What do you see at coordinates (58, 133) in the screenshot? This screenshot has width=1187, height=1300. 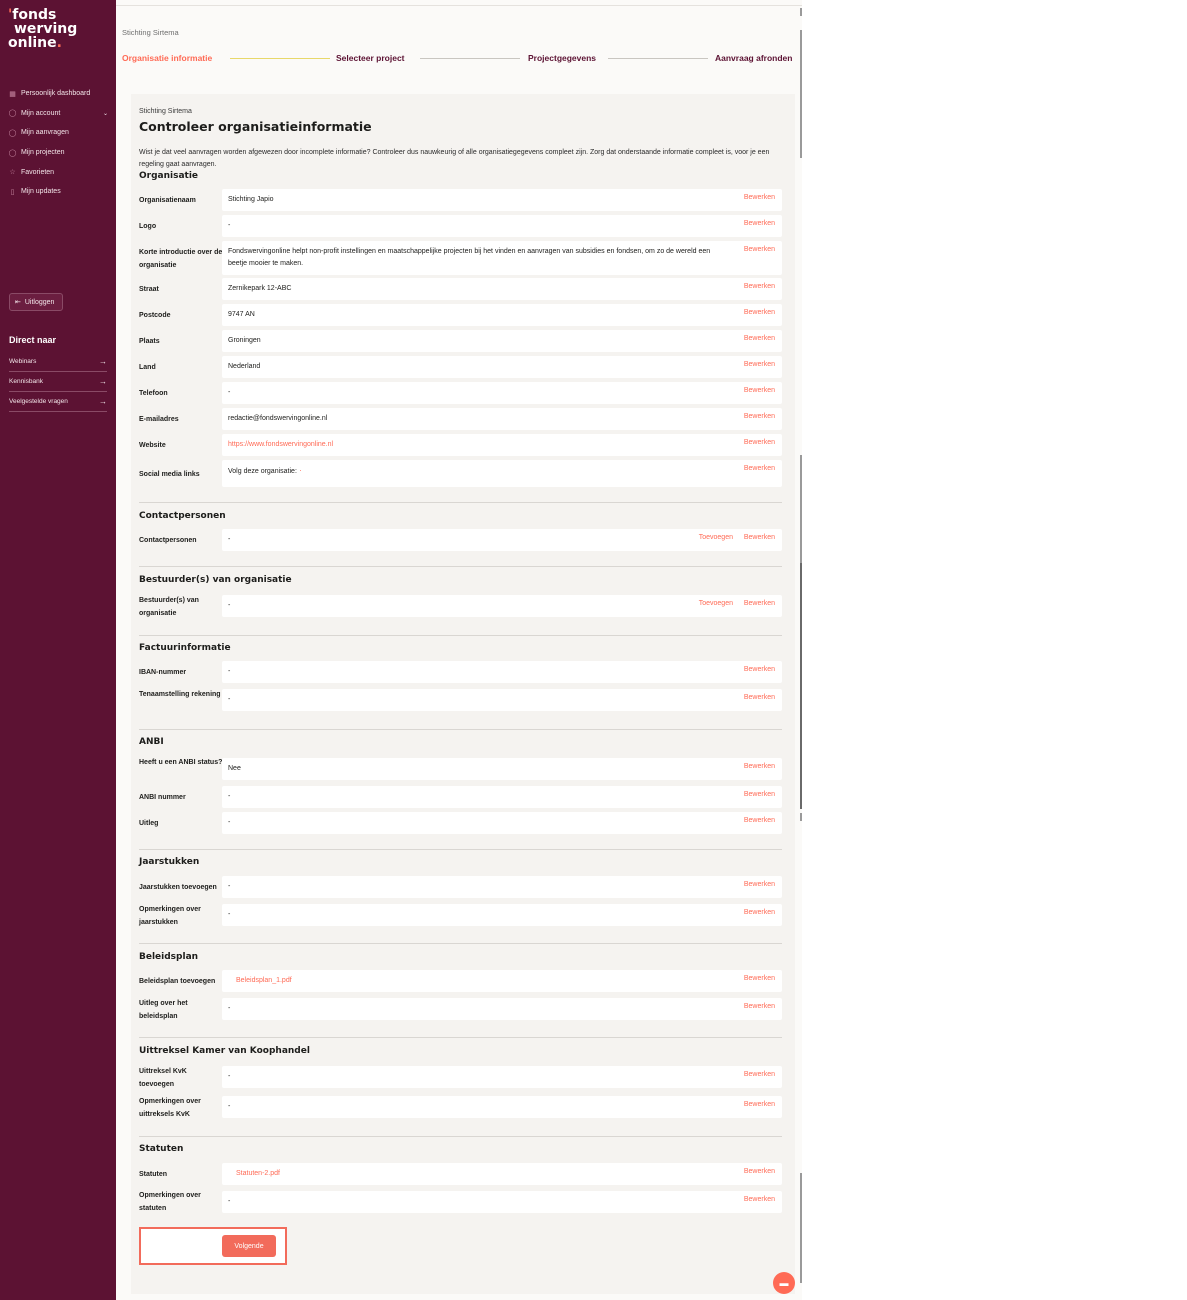 I see `sidebar-item-aanvragen: ◯ Mijn aanvragen` at bounding box center [58, 133].